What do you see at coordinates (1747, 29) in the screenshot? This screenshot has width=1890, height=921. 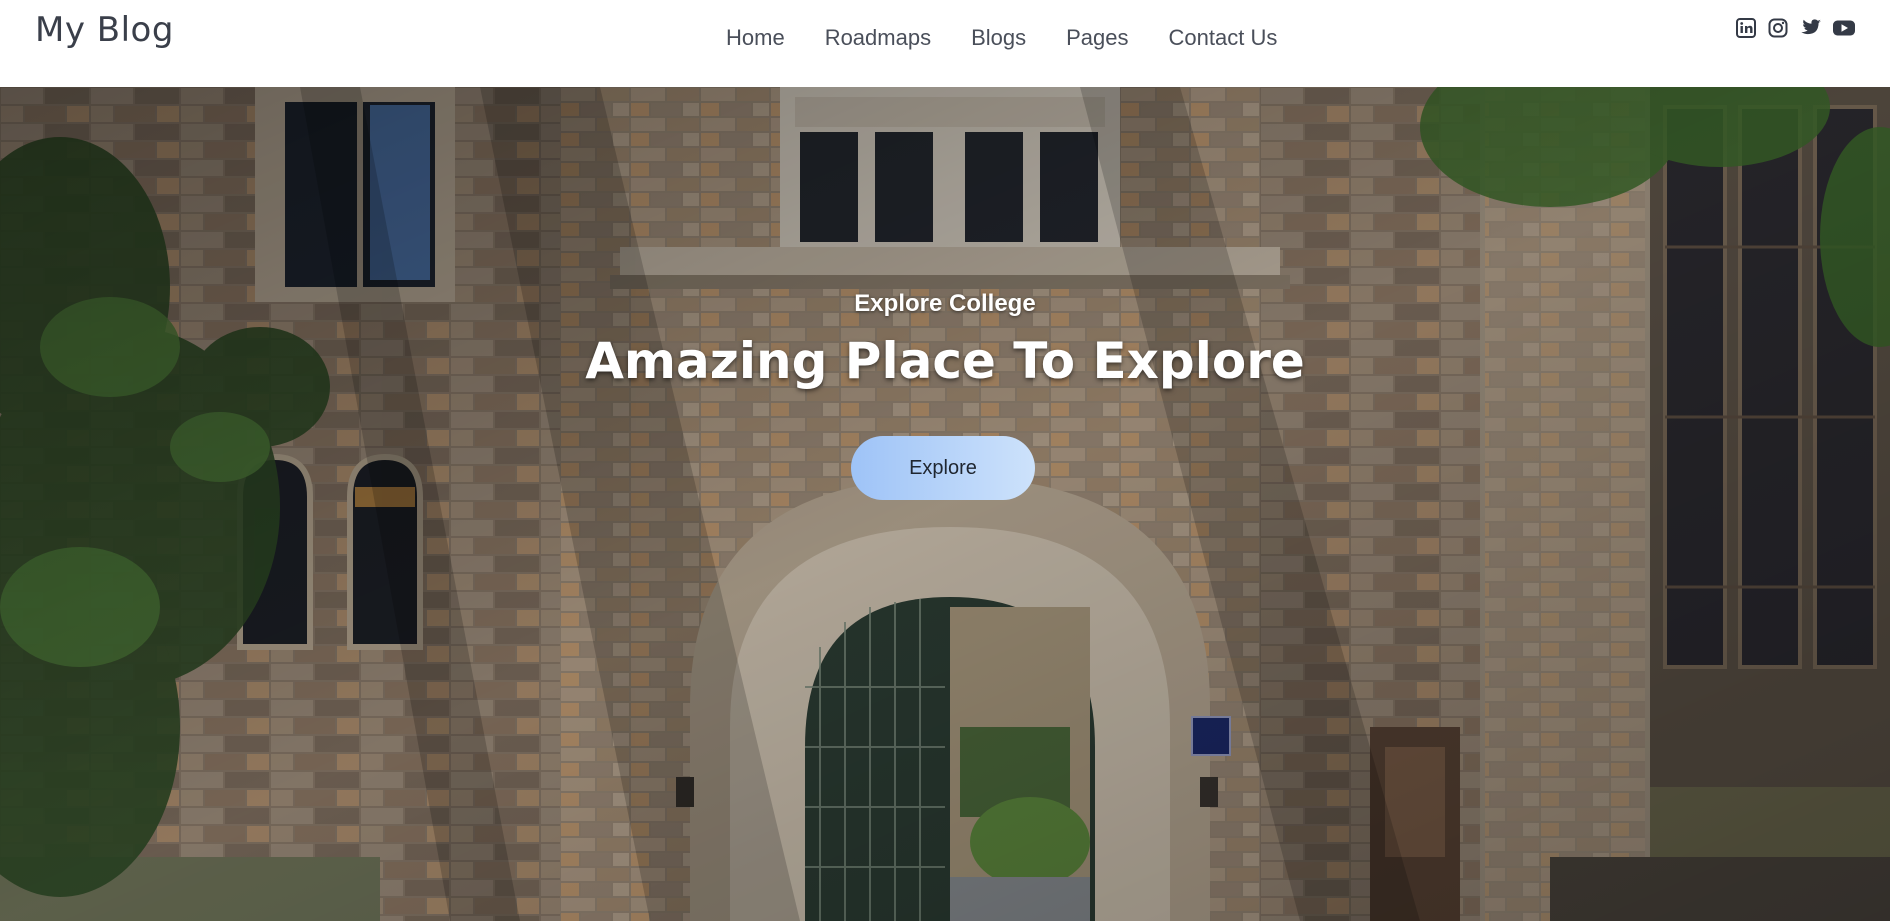 I see `linkedin-icon` at bounding box center [1747, 29].